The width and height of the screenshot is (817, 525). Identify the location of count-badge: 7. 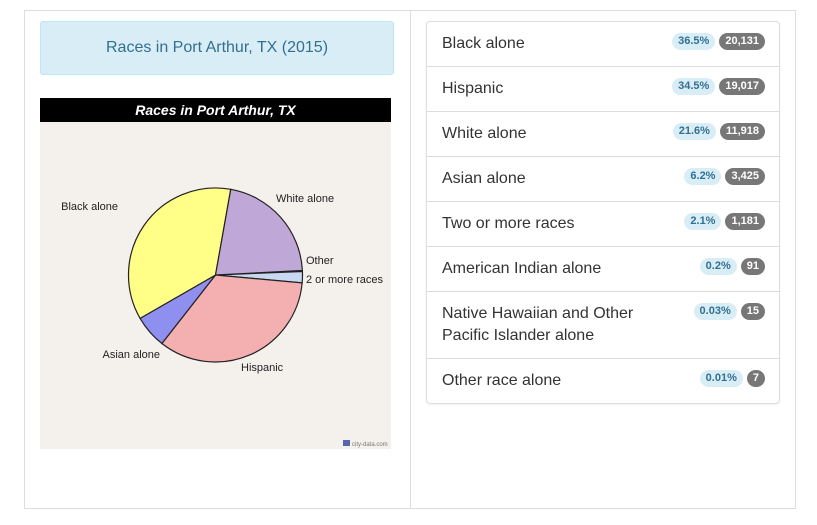
(755, 378).